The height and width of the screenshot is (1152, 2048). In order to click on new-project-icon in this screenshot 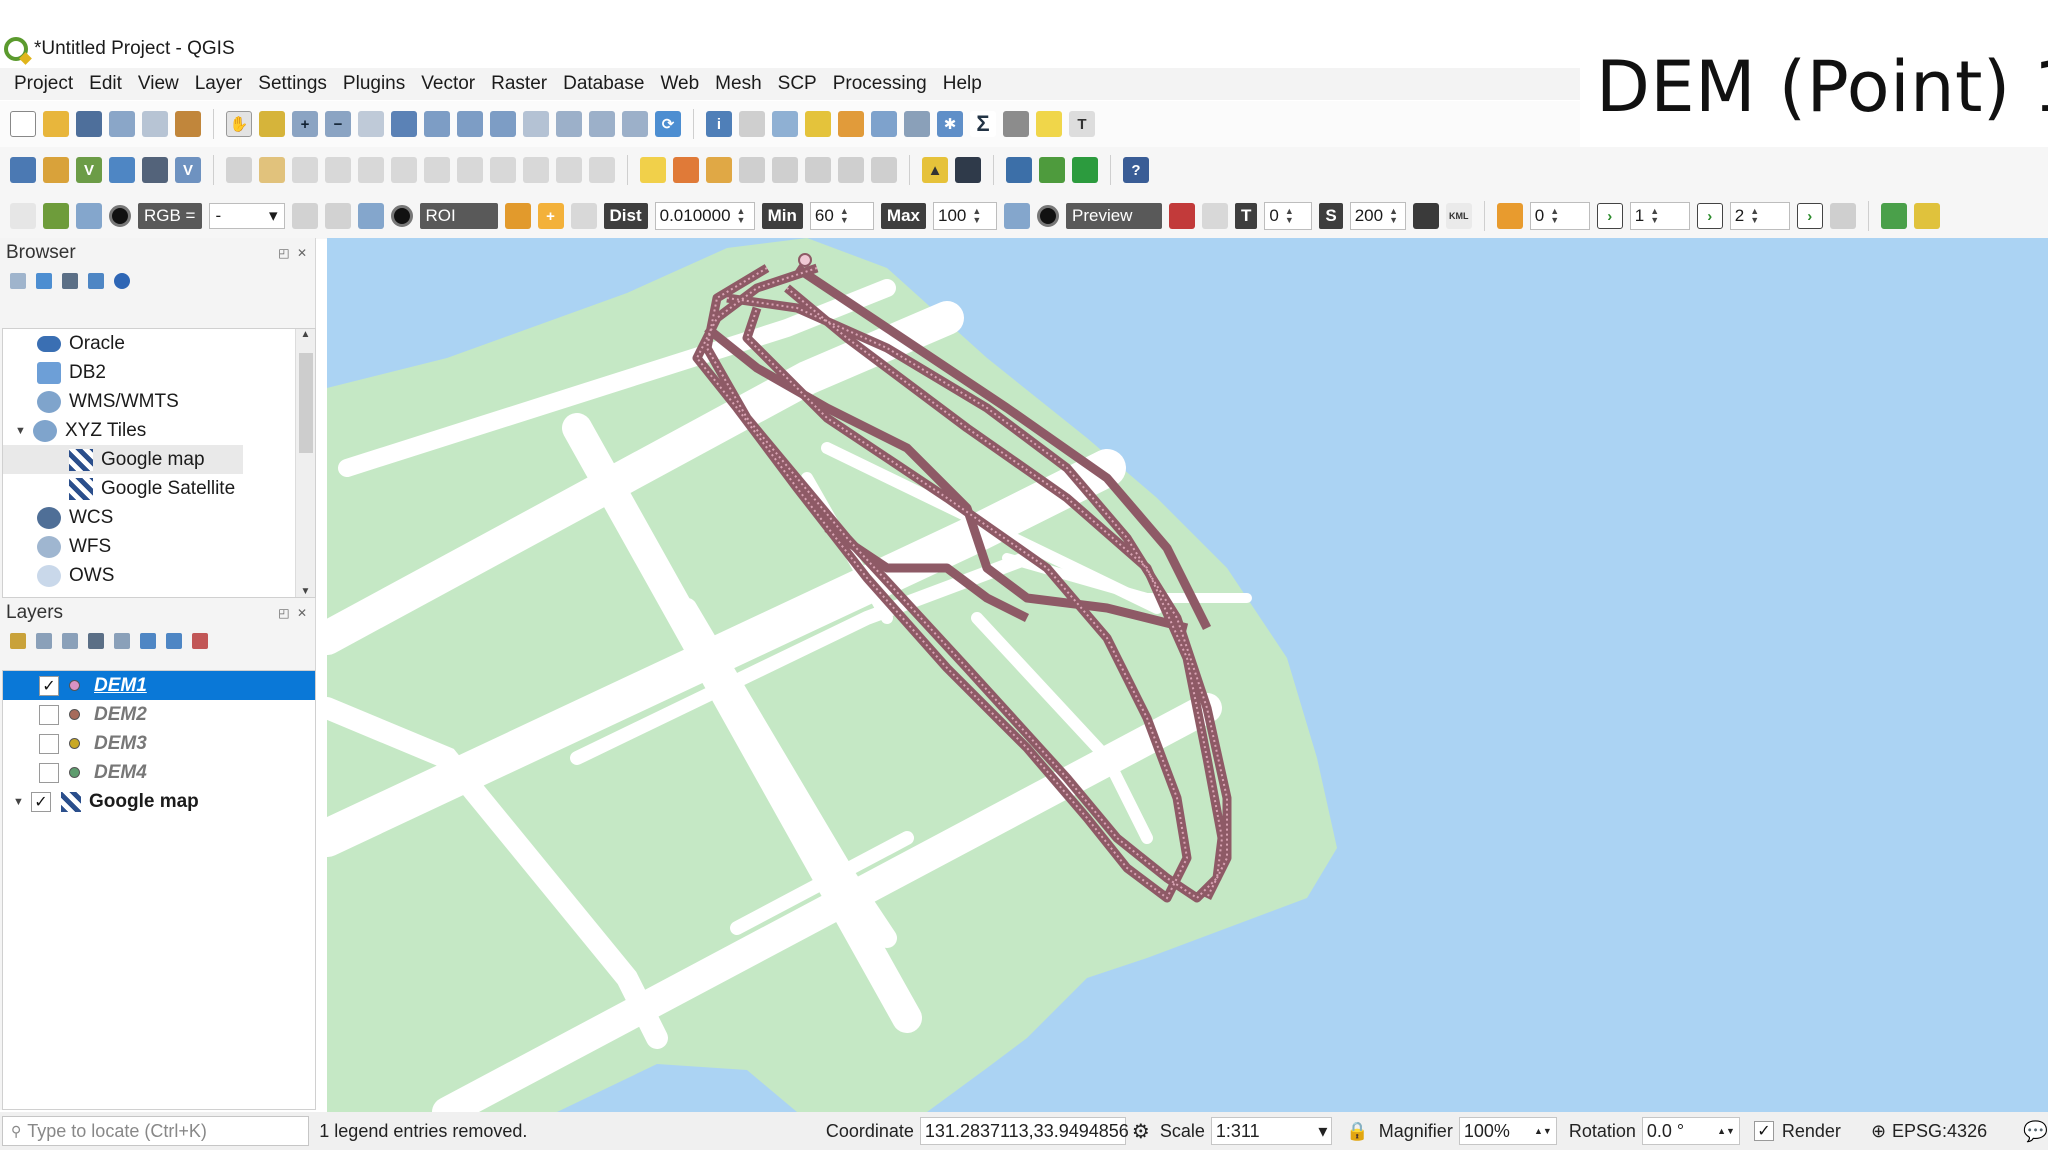, I will do `click(23, 124)`.